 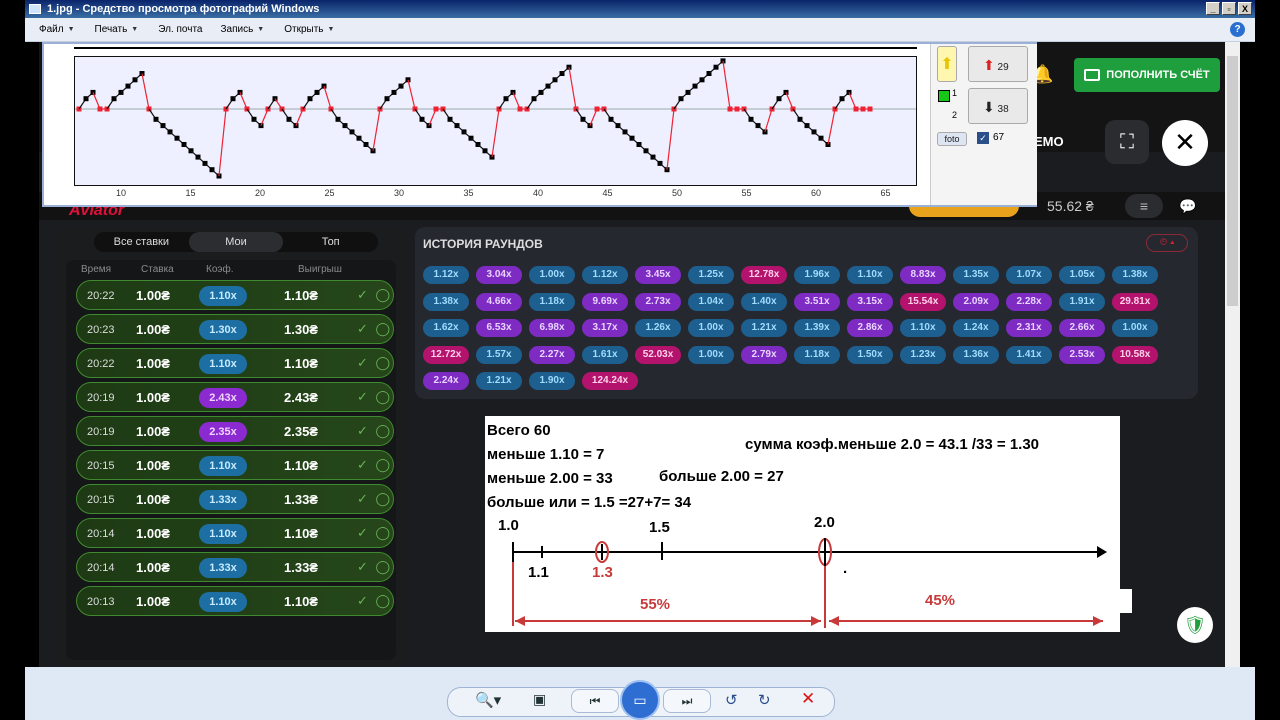 What do you see at coordinates (488, 700) in the screenshot?
I see `zoom-icon: 🔍▾` at bounding box center [488, 700].